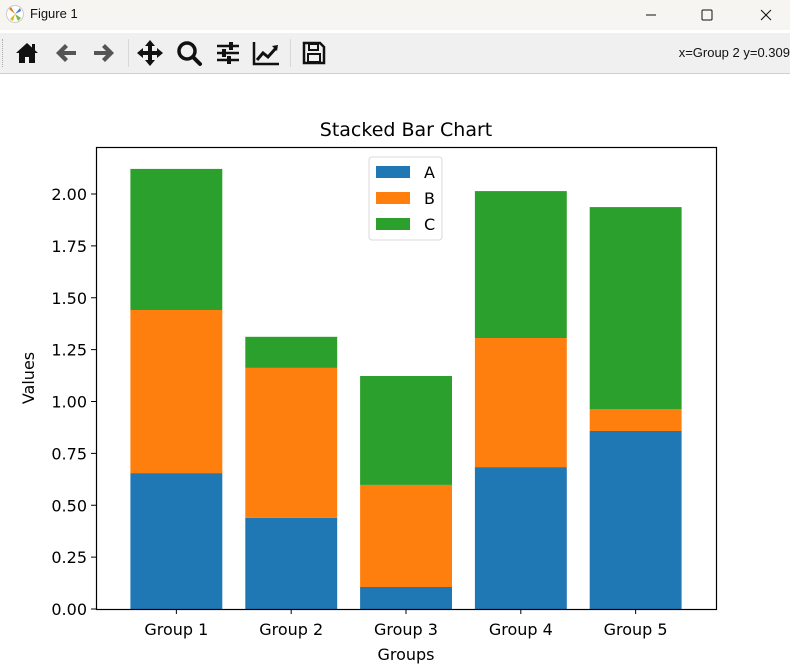  Describe the element at coordinates (406, 130) in the screenshot. I see `chart-title: Stacked Bar Chart` at that location.